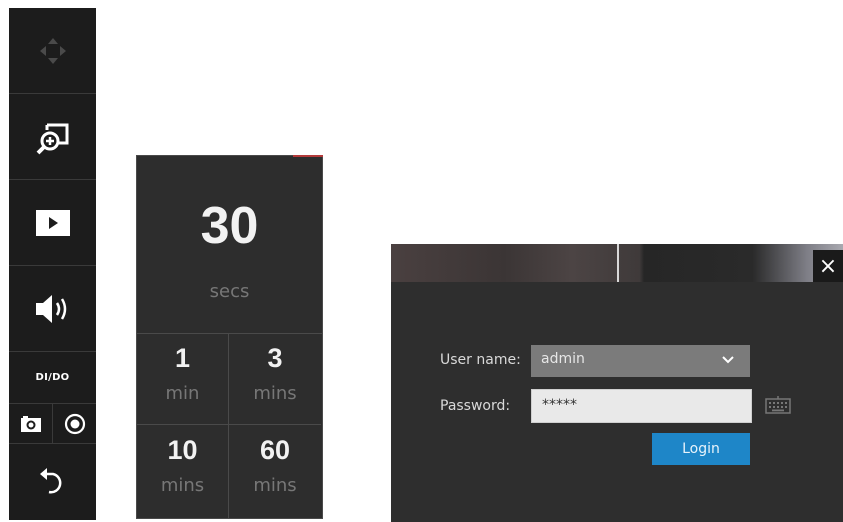 Image resolution: width=843 pixels, height=522 pixels. I want to click on record-icon, so click(75, 424).